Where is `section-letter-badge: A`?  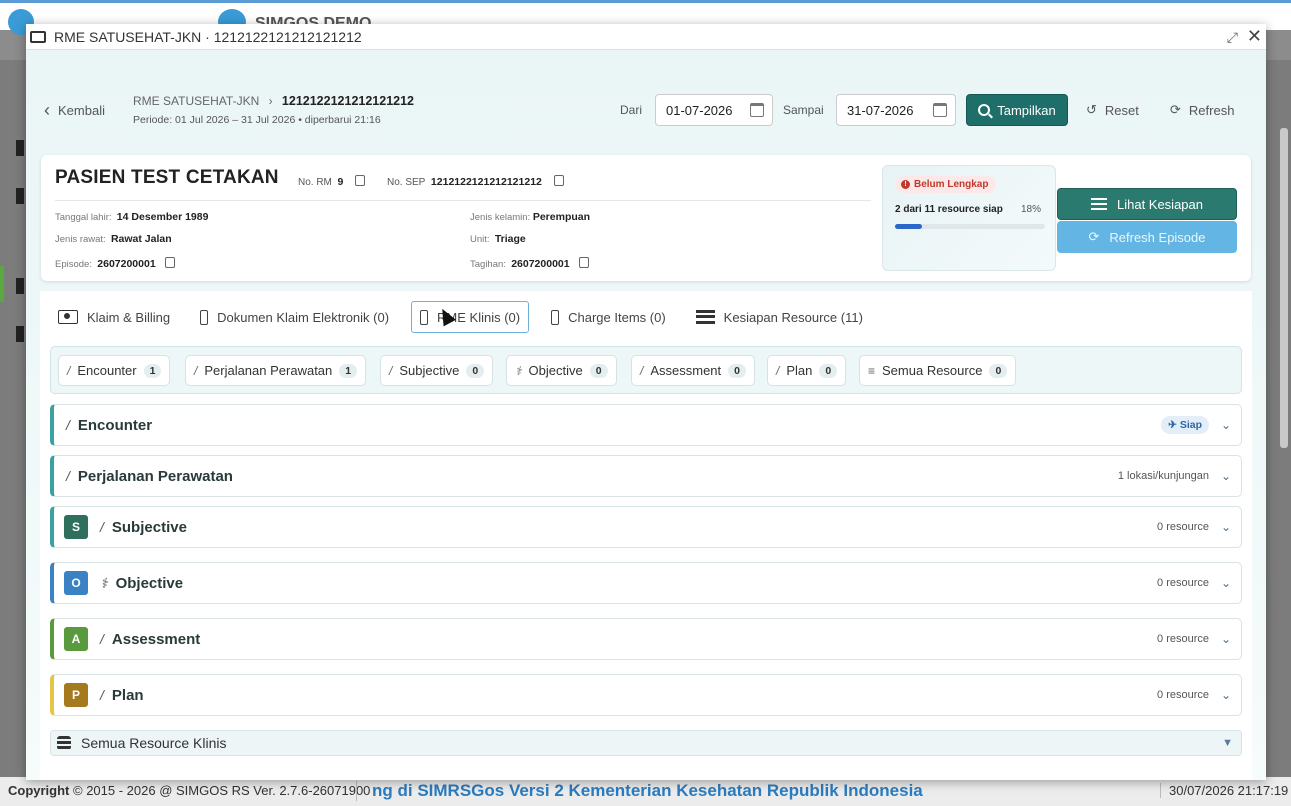 section-letter-badge: A is located at coordinates (76, 639).